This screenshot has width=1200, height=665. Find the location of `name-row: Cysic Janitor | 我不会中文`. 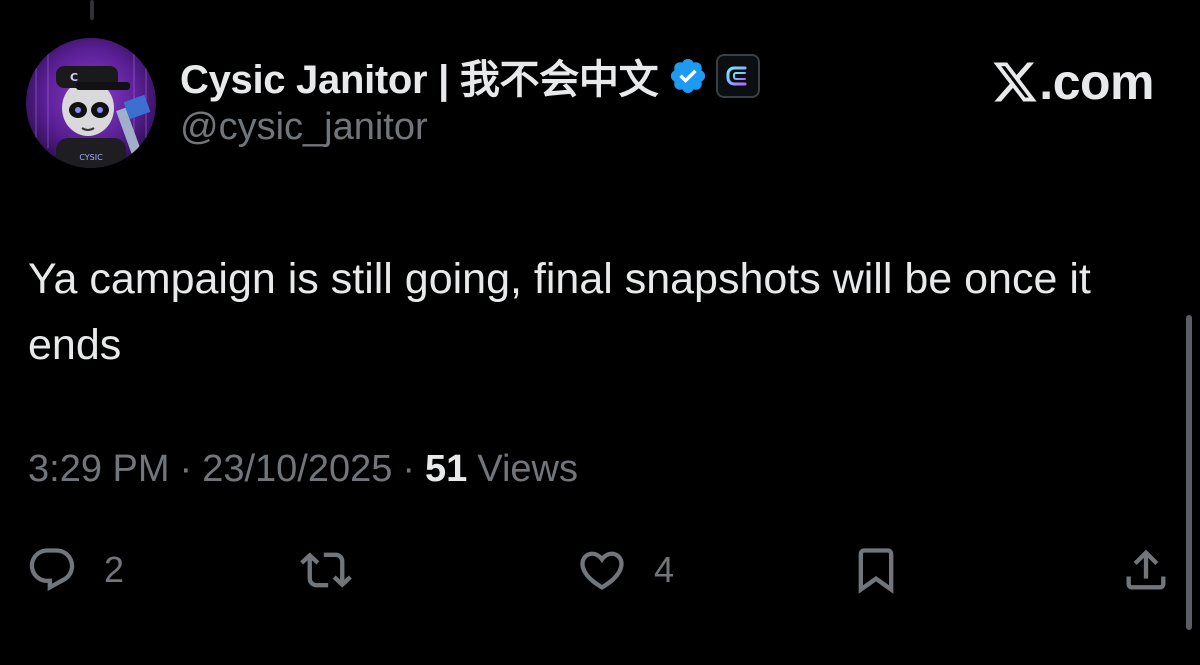

name-row: Cysic Janitor | 我不会中文 is located at coordinates (470, 76).